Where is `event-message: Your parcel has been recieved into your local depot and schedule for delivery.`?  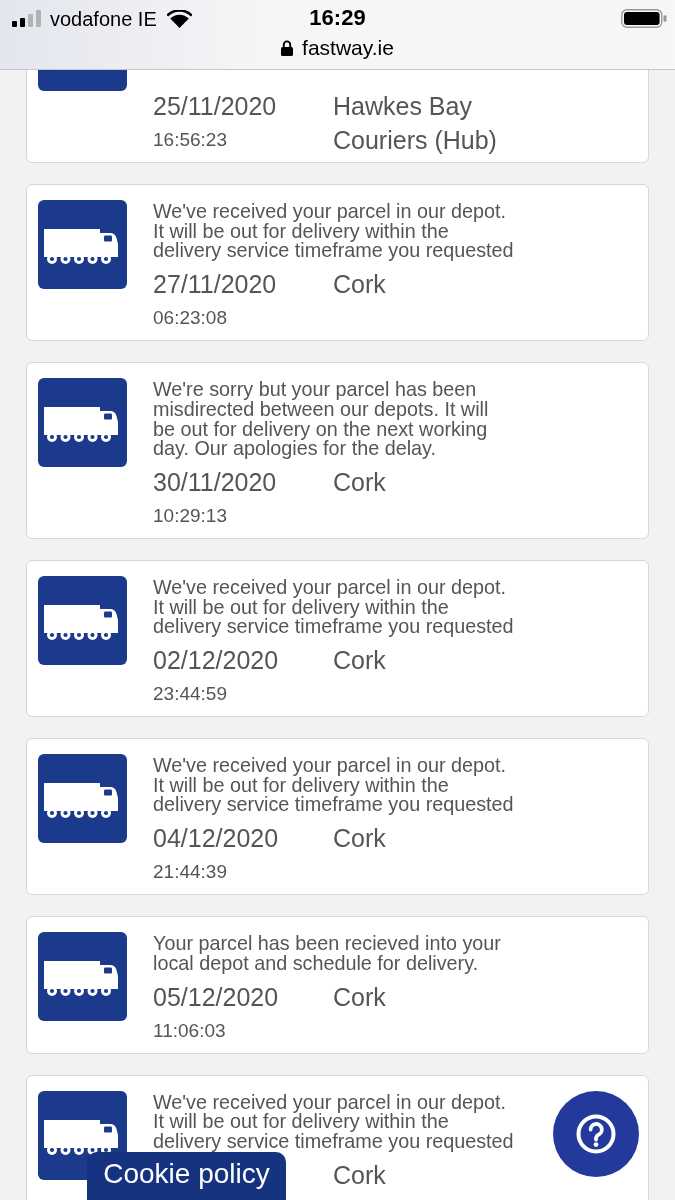 event-message: Your parcel has been recieved into your local depot and schedule for delivery. is located at coordinates (327, 954).